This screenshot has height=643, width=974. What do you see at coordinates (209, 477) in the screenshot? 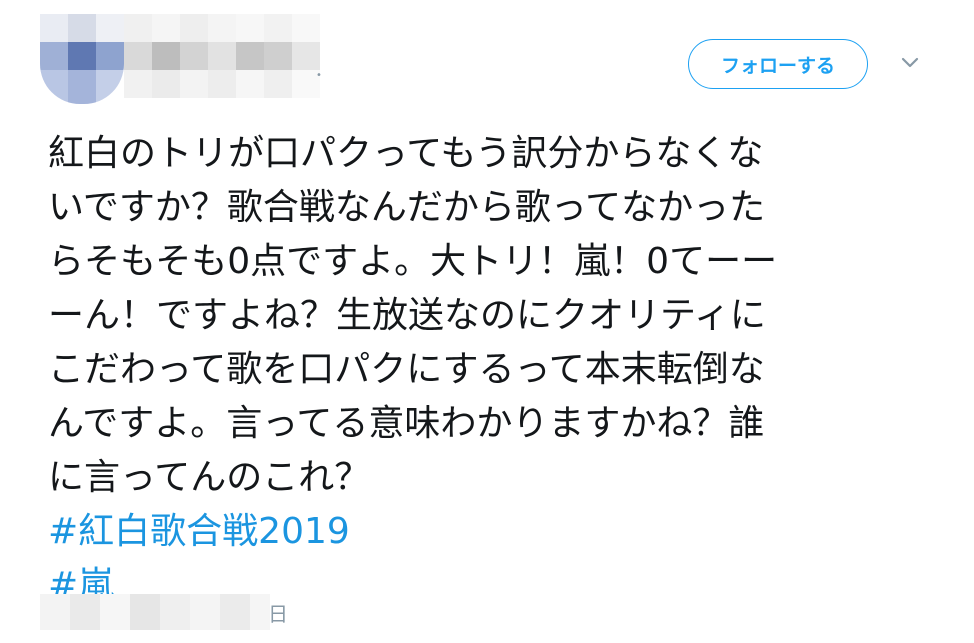
I see `tweet-line: に言ってんのこれ？` at bounding box center [209, 477].